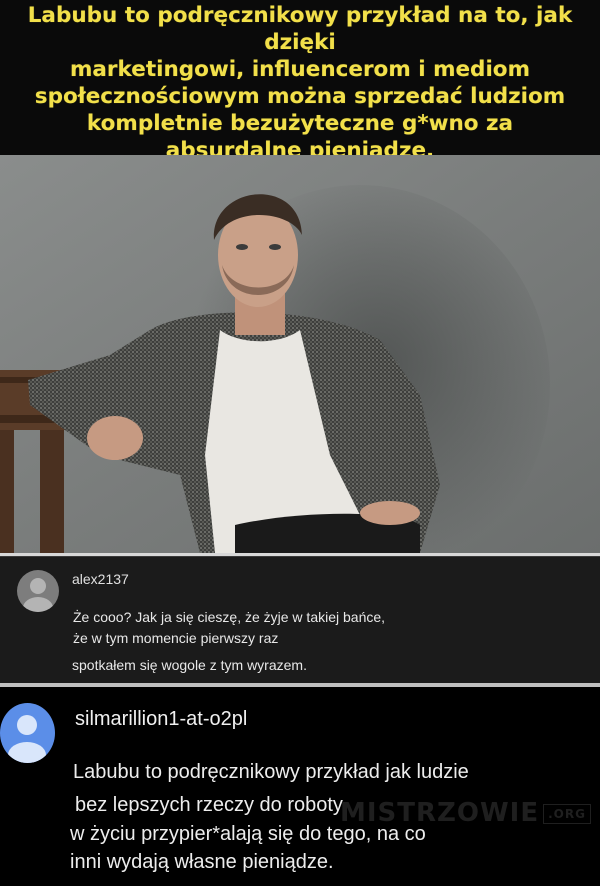 The image size is (600, 886). Describe the element at coordinates (161, 719) in the screenshot. I see `comment-username: silmarillion1-at-o2pl` at that location.